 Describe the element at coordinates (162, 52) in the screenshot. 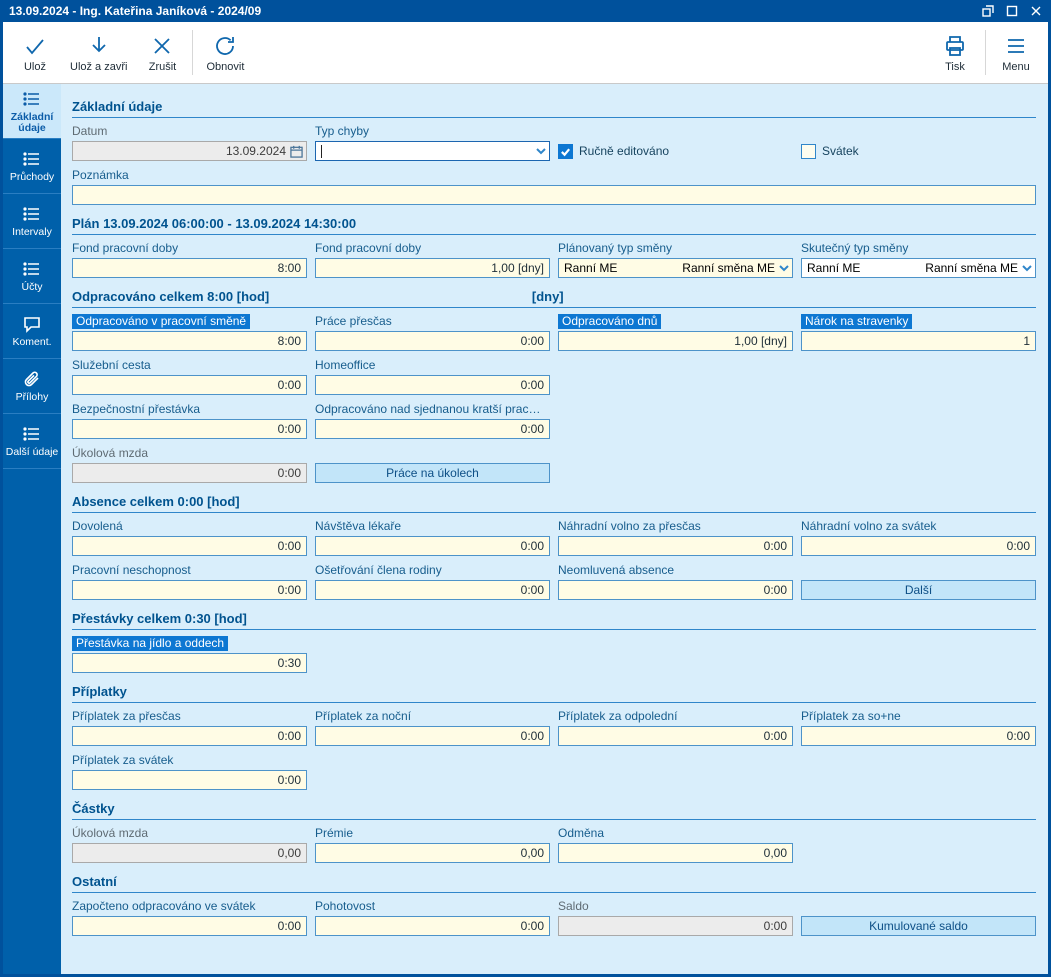

I see `cancel-button: Zrušit` at that location.